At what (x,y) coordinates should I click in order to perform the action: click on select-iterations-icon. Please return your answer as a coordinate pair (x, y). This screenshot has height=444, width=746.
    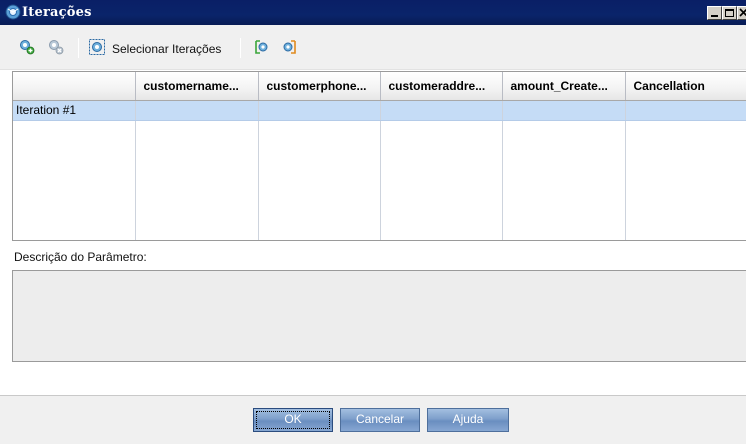
    Looking at the image, I should click on (97, 47).